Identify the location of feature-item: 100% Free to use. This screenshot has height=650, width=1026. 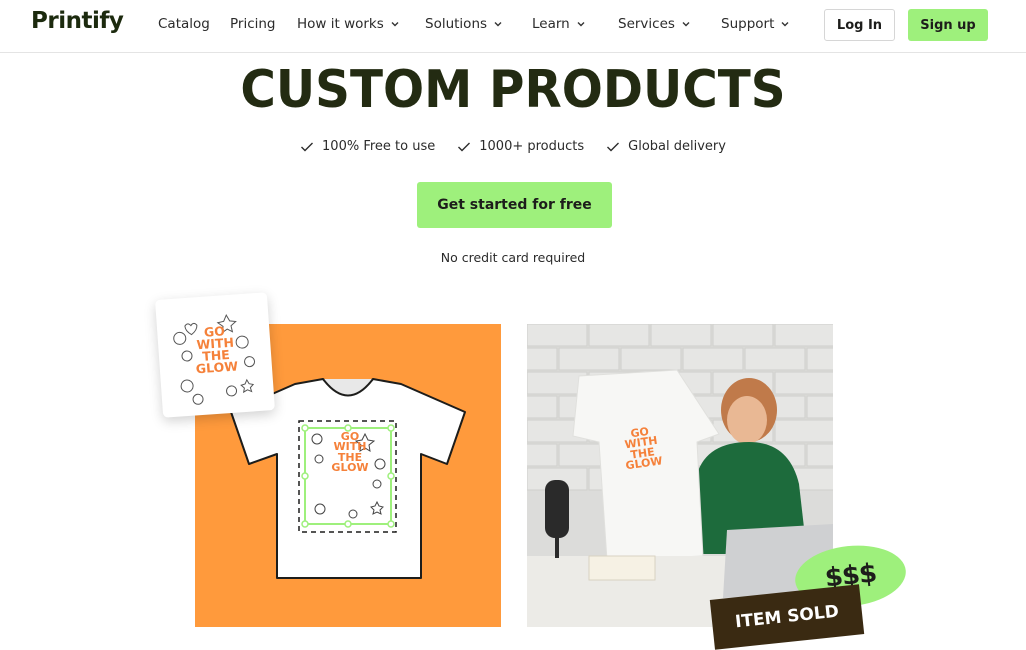
(367, 146).